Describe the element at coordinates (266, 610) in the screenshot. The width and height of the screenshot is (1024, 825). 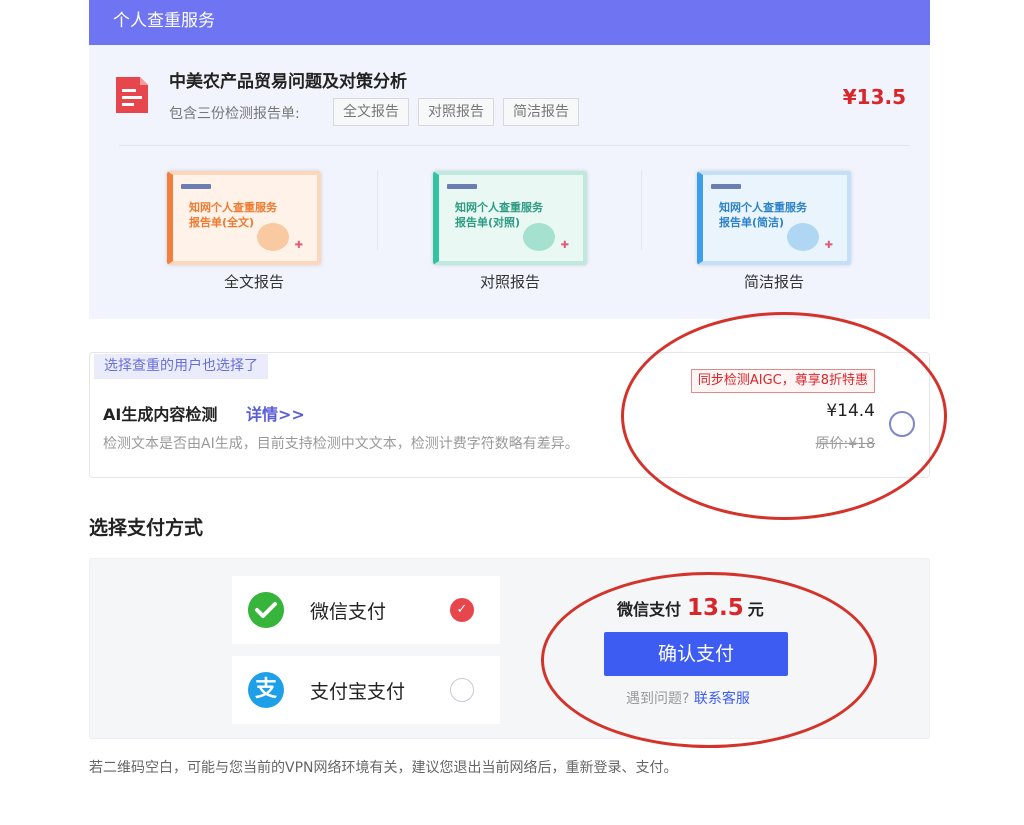
I see `wechat-pay-icon` at that location.